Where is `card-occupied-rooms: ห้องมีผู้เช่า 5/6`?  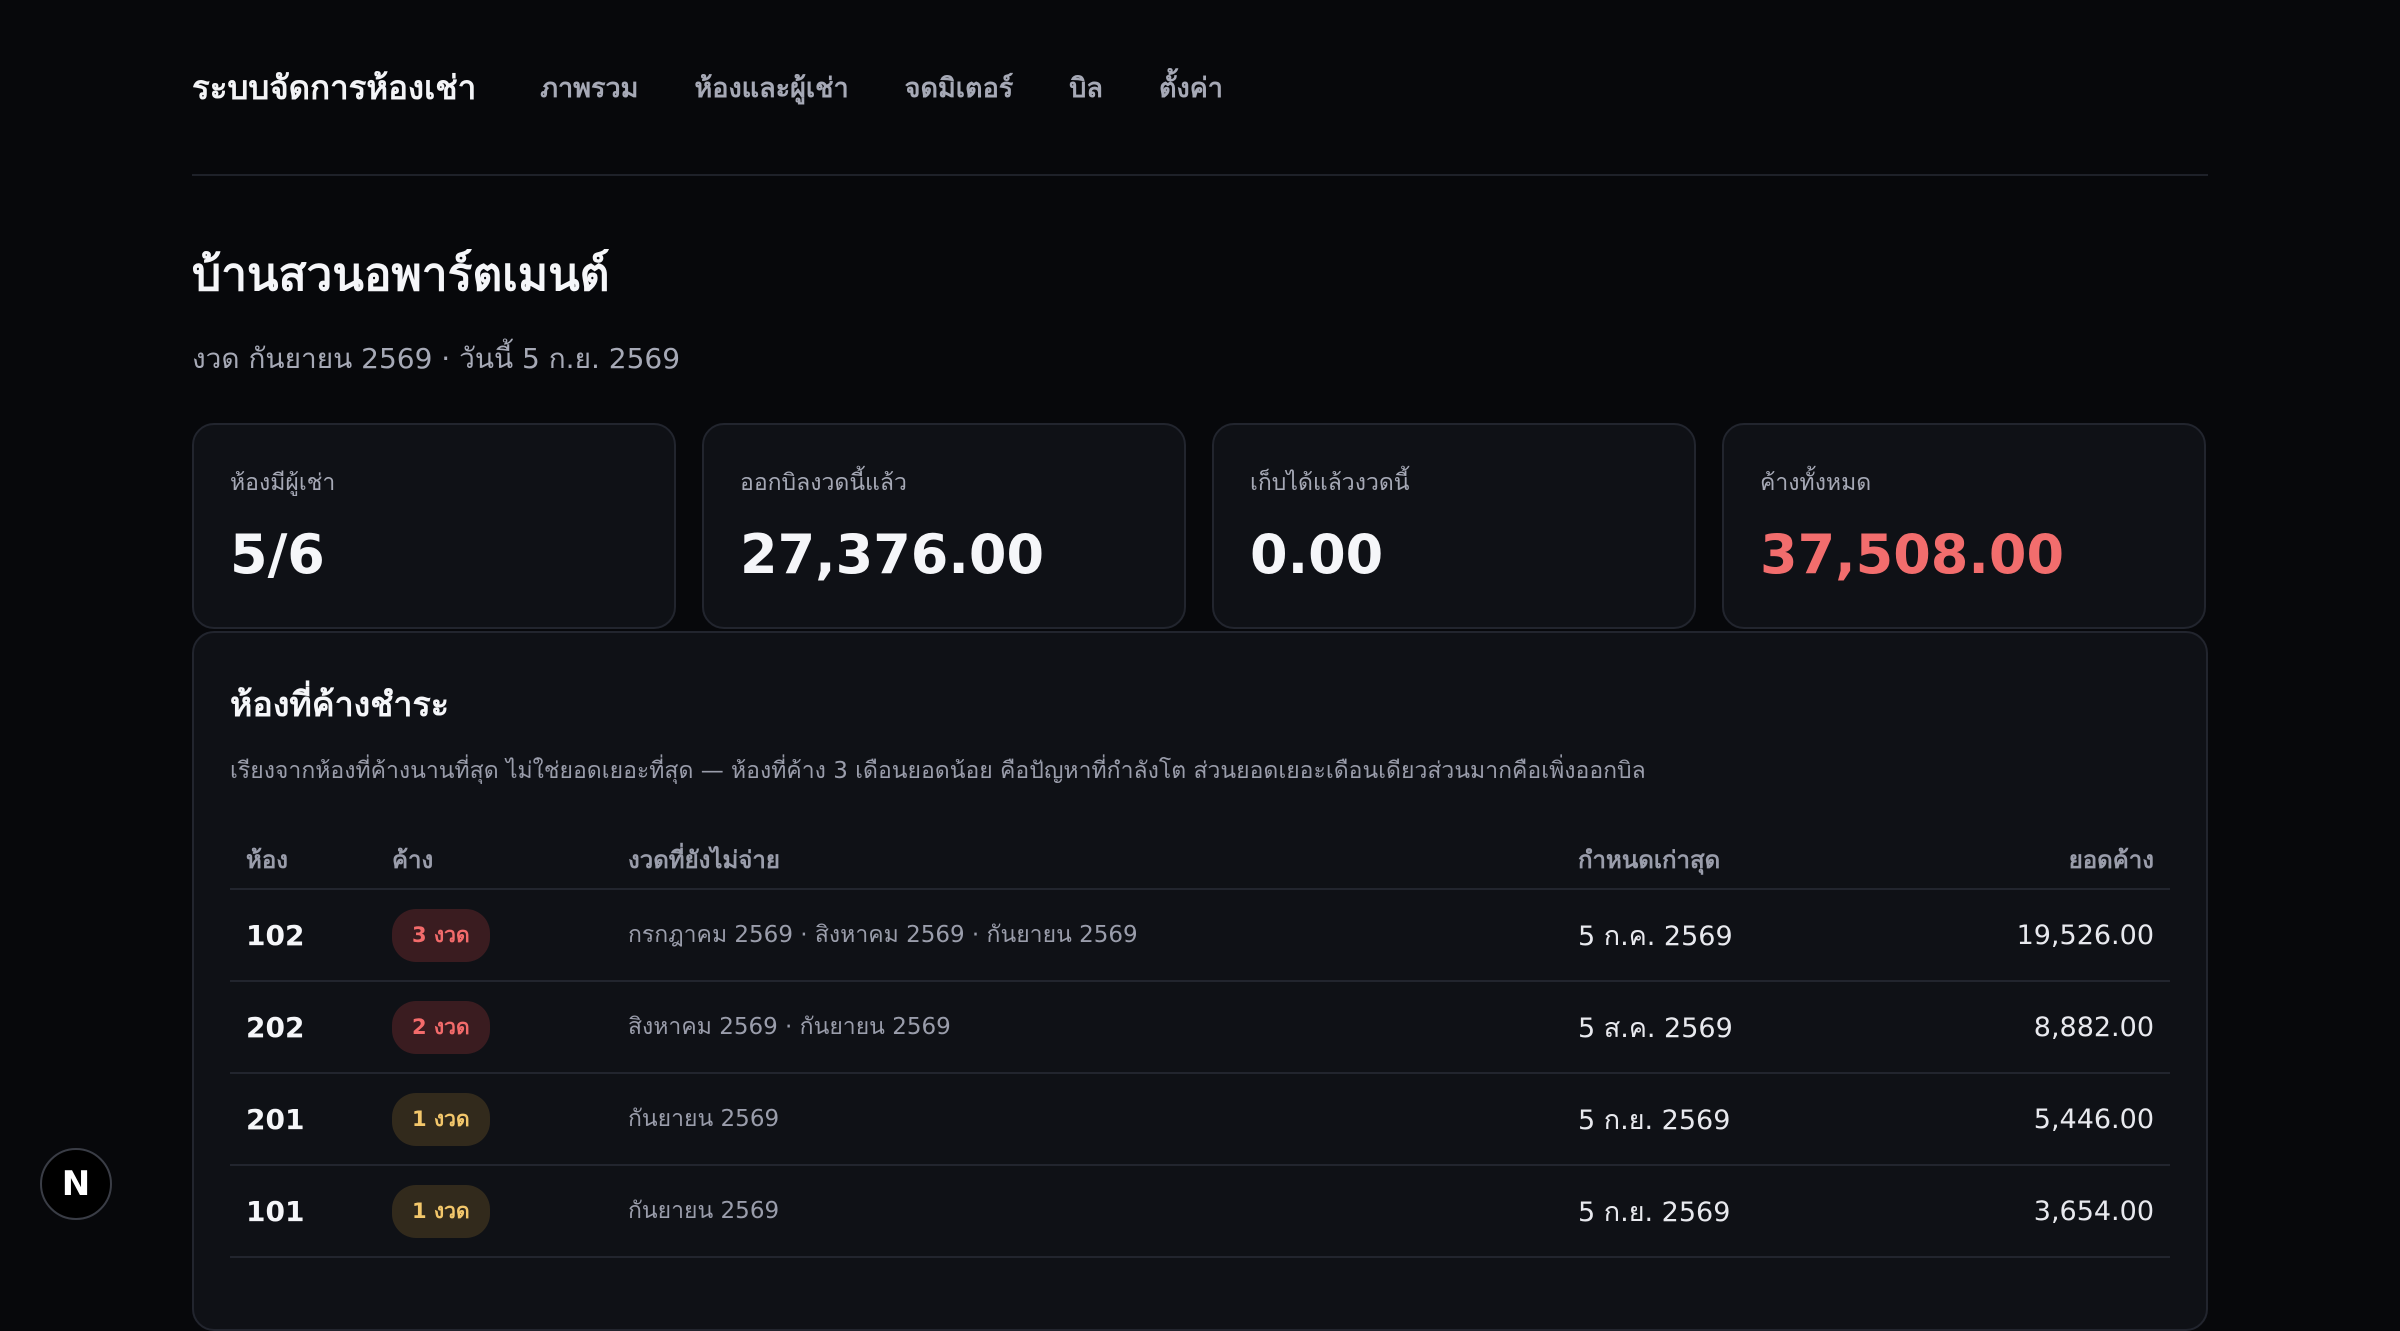 card-occupied-rooms: ห้องมีผู้เช่า 5/6 is located at coordinates (434, 526).